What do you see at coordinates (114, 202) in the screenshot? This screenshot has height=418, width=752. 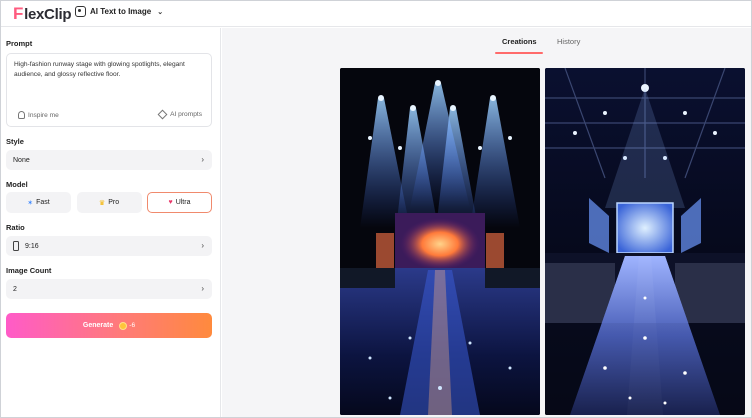 I see `model-pro-label: Pro` at bounding box center [114, 202].